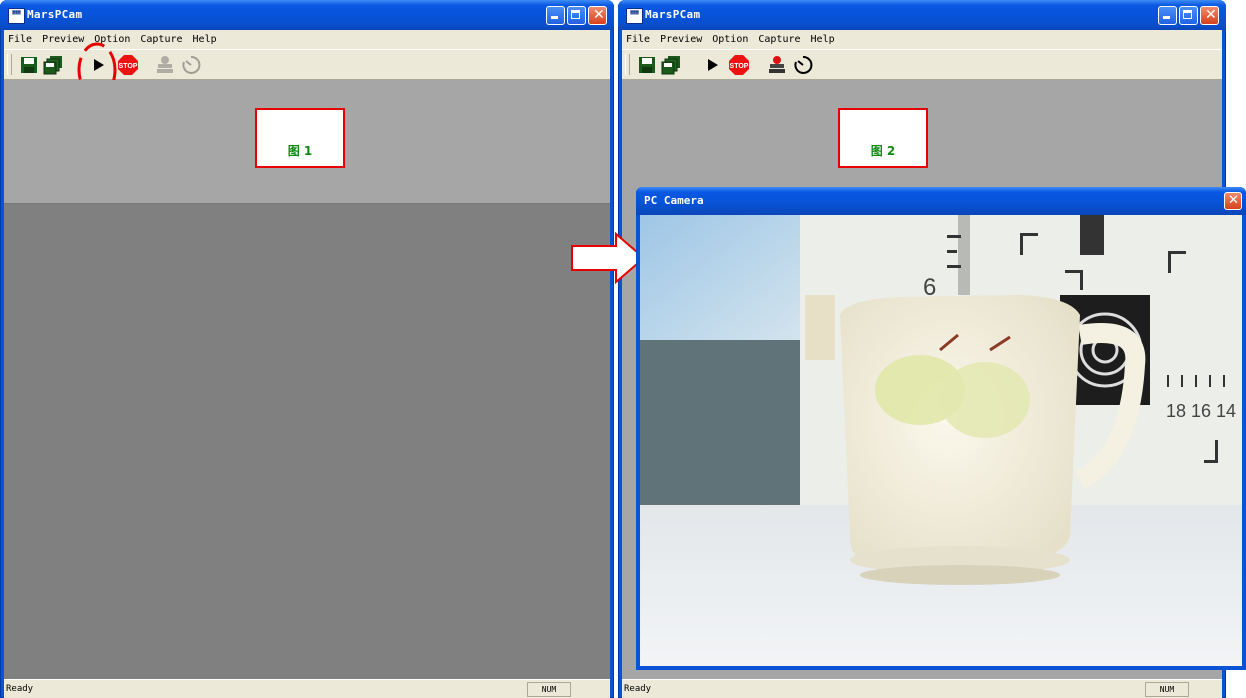 Image resolution: width=1246 pixels, height=698 pixels. Describe the element at coordinates (712, 65) in the screenshot. I see `play-icon` at that location.